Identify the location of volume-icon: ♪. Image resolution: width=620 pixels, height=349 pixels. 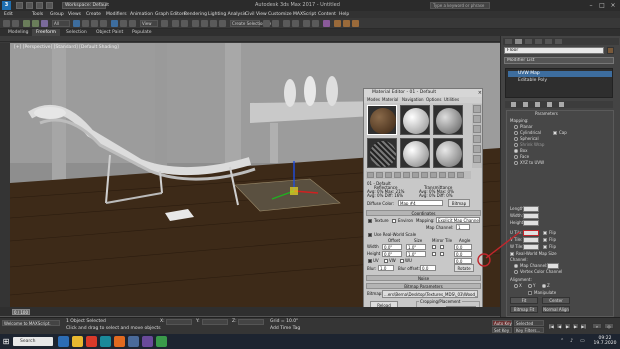
(571, 341).